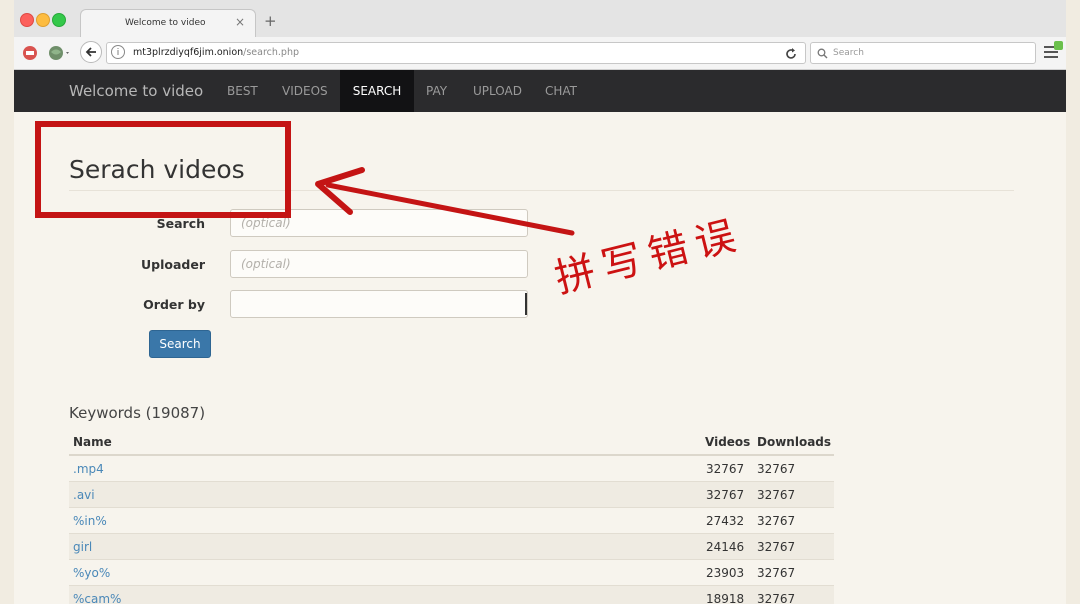  I want to click on browser-search-bar: Search, so click(923, 53).